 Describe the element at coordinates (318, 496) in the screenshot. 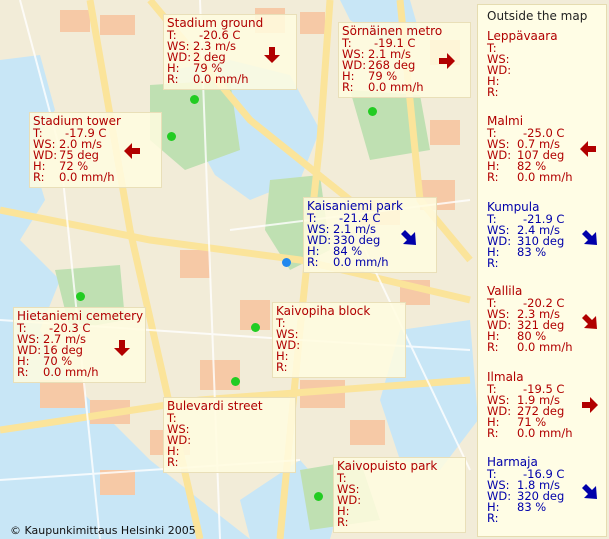

I see `station-marker-kaivopuisto-park` at that location.